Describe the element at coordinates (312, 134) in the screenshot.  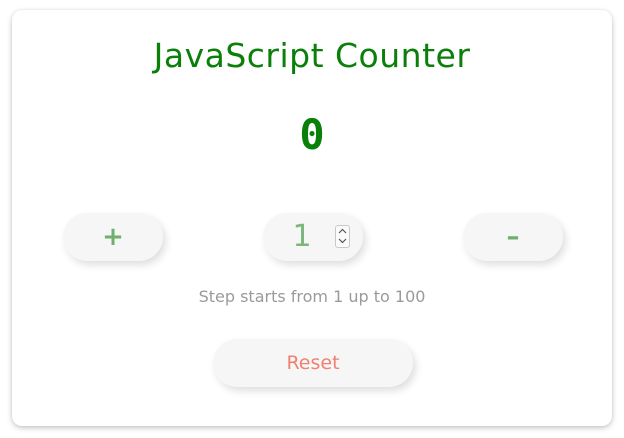
I see `counter-value: 0` at that location.